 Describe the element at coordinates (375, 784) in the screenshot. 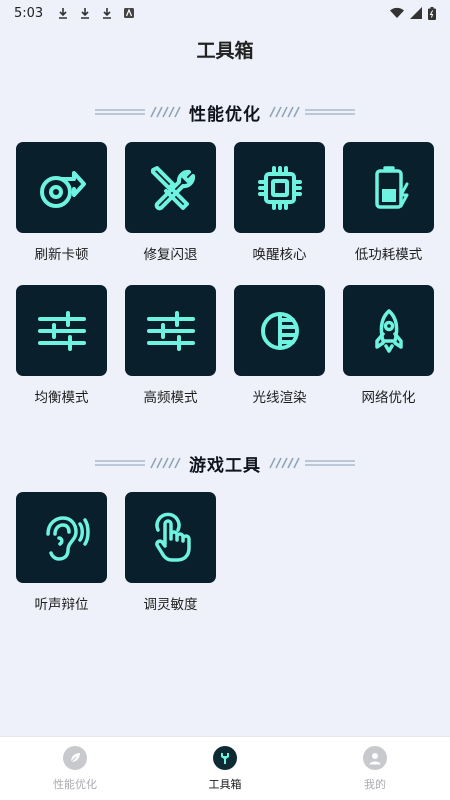

I see `nav-label: 我的` at that location.